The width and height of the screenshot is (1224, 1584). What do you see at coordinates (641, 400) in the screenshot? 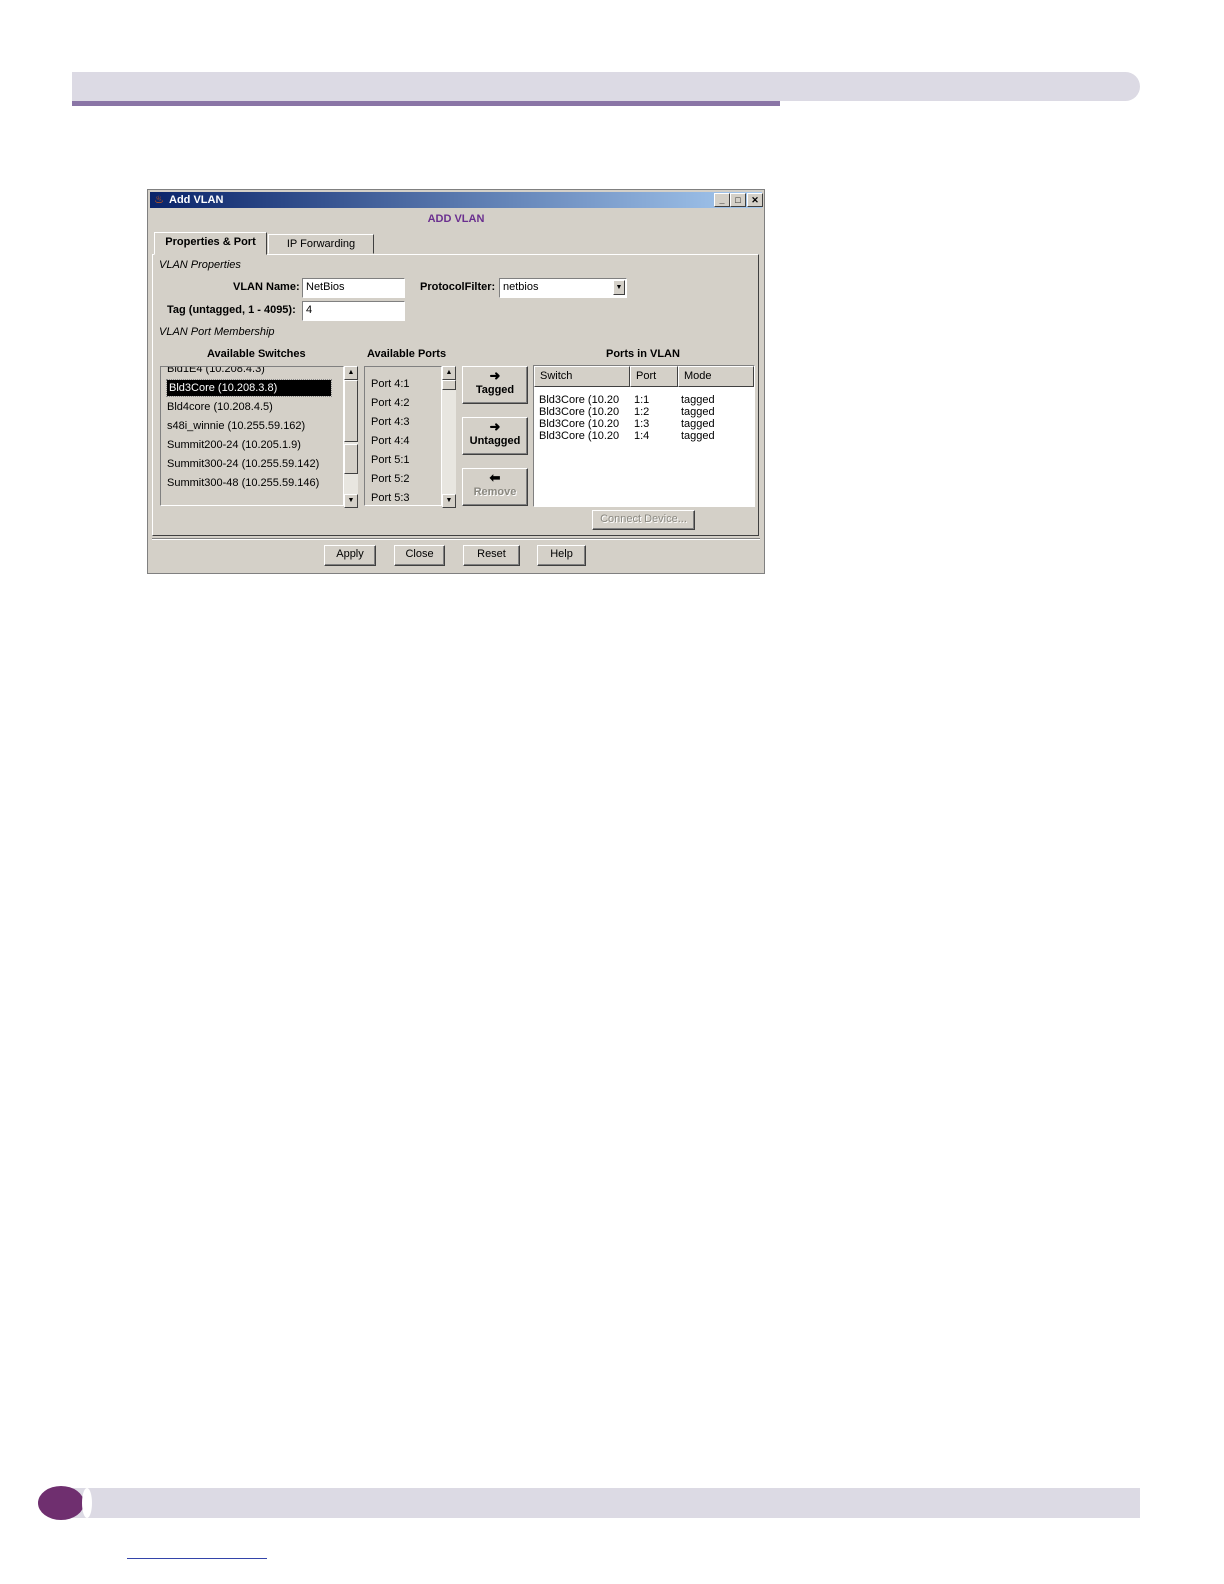
I see `table-cell-port: 1:1` at bounding box center [641, 400].